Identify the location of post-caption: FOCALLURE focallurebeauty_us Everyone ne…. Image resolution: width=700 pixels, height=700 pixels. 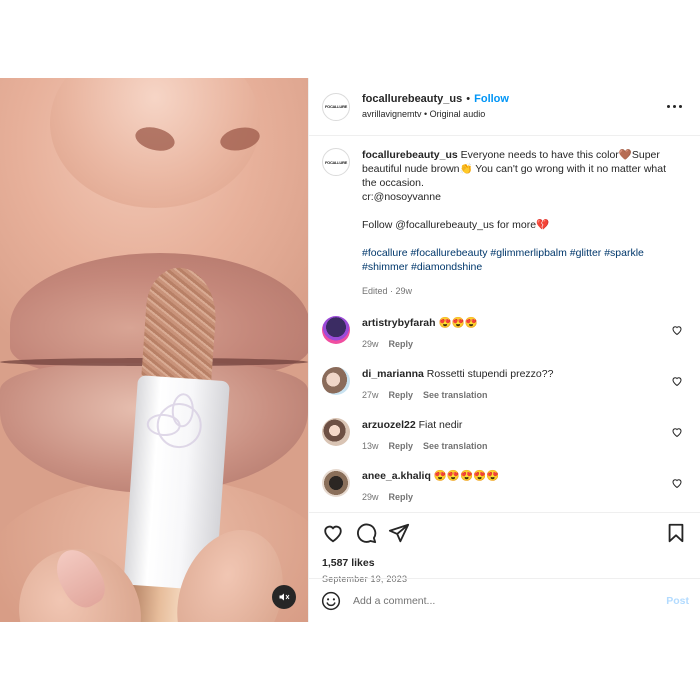
(504, 223).